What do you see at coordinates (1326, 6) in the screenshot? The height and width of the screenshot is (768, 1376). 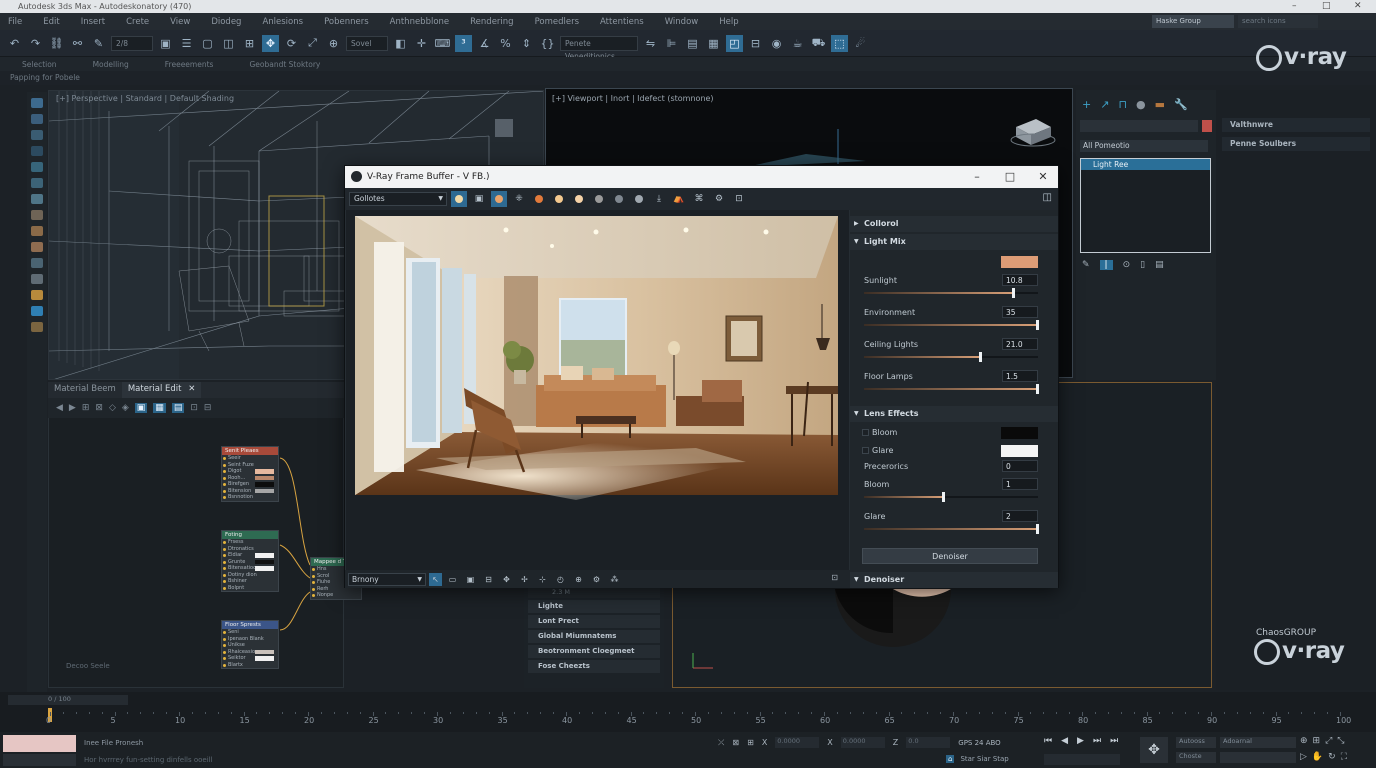 I see `maximize-button: □` at bounding box center [1326, 6].